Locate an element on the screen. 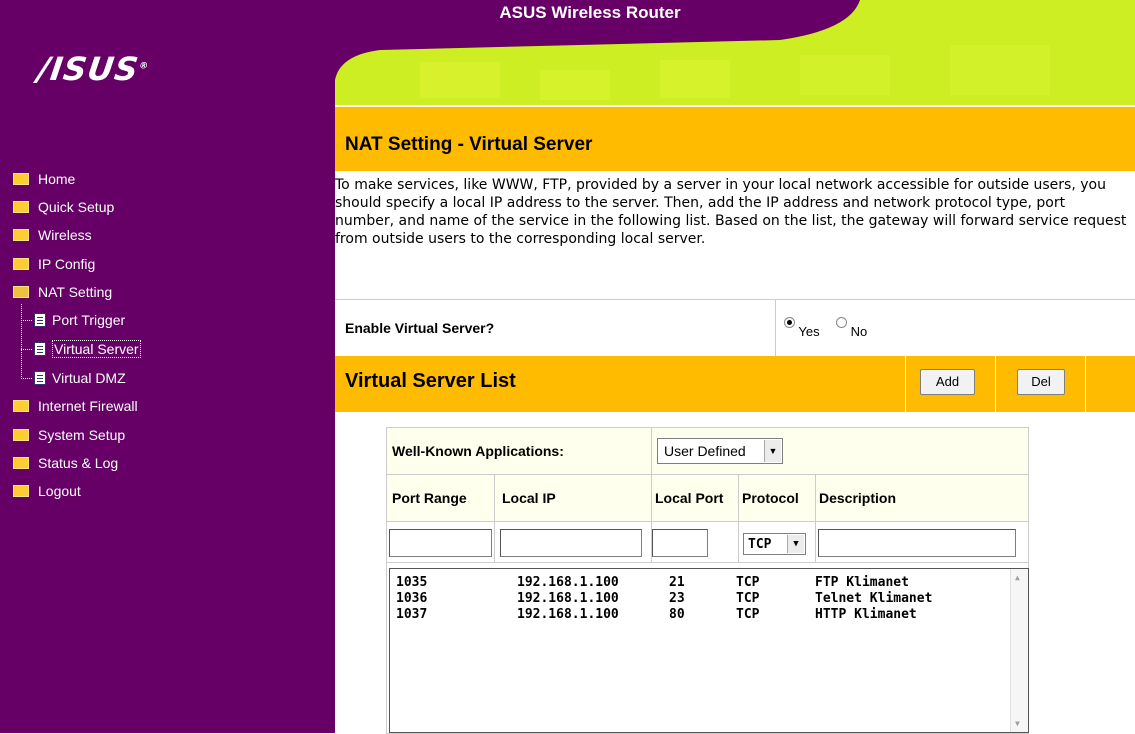 Image resolution: width=1135 pixels, height=734 pixels. asus-logo: /ISUS® is located at coordinates (92, 69).